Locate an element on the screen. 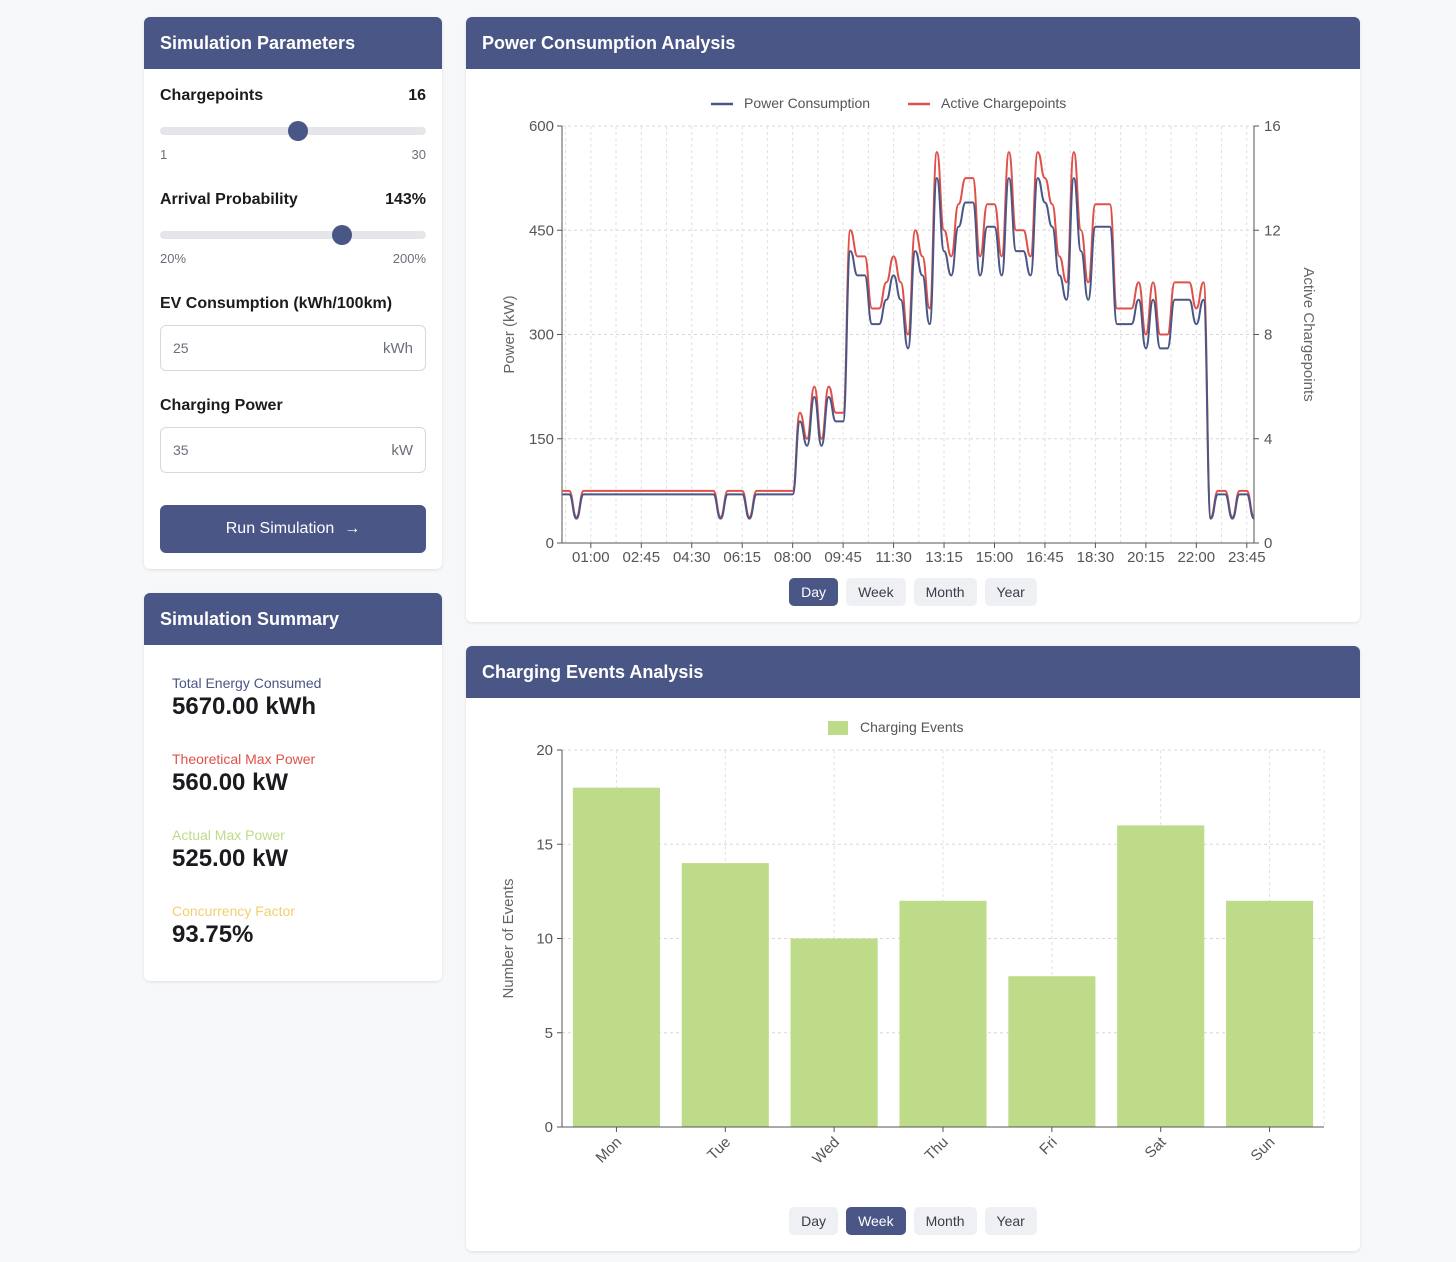 Image resolution: width=1456 pixels, height=1262 pixels. ev-consumption-value: 25 is located at coordinates (181, 348).